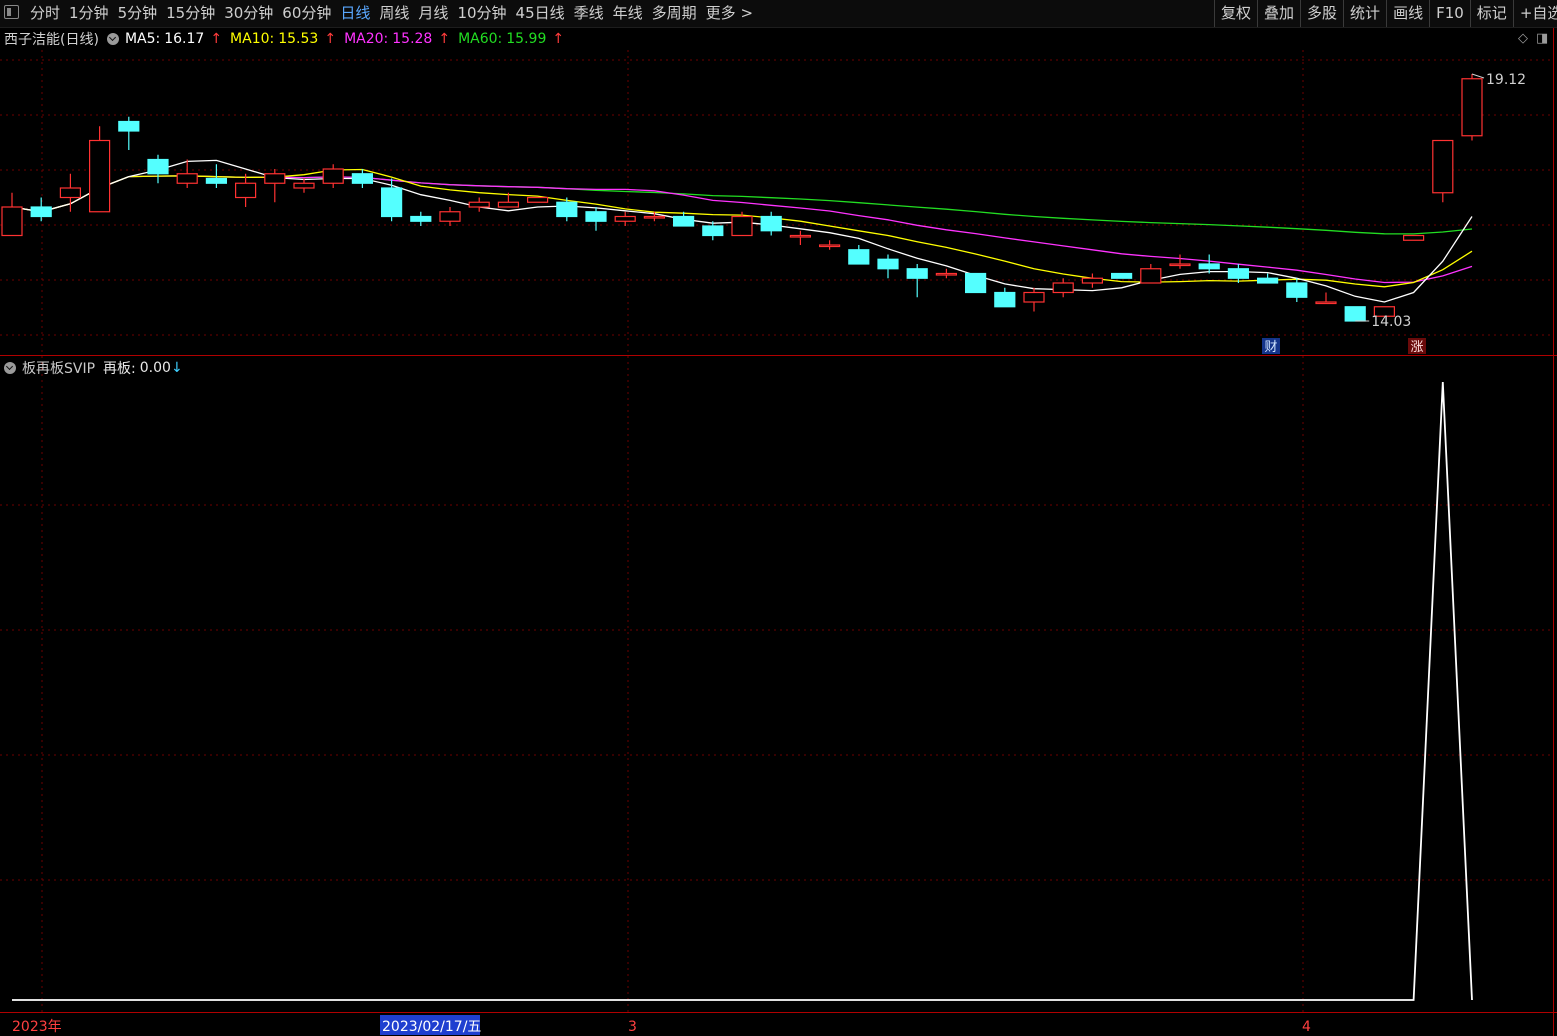 This screenshot has height=1036, width=1557. I want to click on indicator-arrow: ↓, so click(176, 368).